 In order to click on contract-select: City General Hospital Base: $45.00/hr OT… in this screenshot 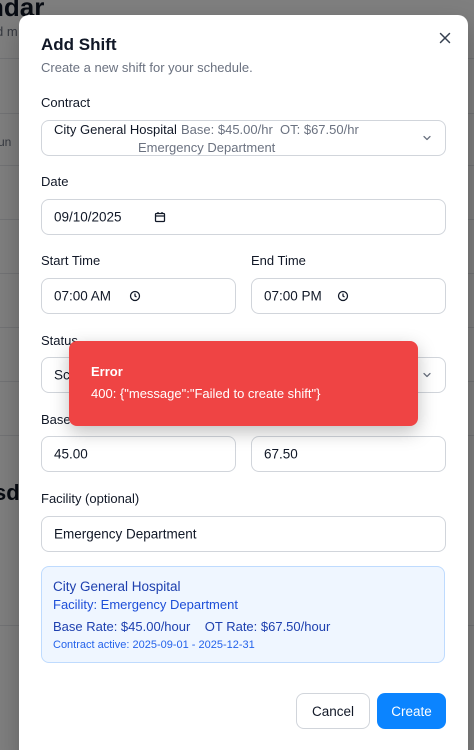, I will do `click(243, 138)`.